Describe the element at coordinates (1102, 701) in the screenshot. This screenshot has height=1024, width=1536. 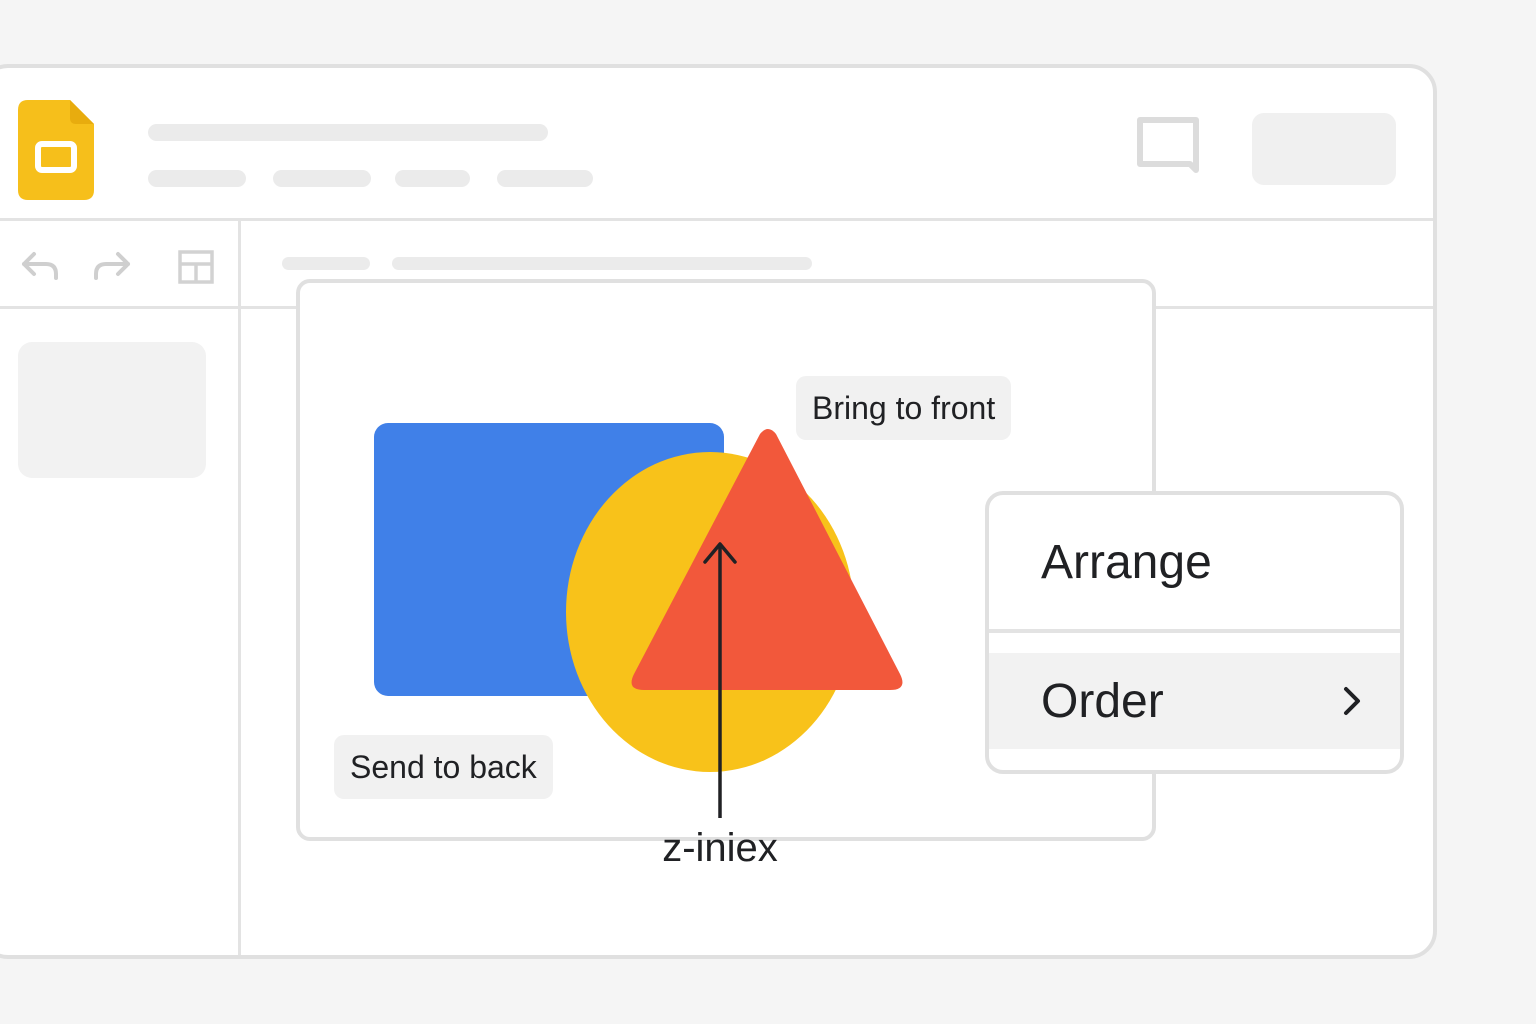
I see `menu-item-order-label: Order` at that location.